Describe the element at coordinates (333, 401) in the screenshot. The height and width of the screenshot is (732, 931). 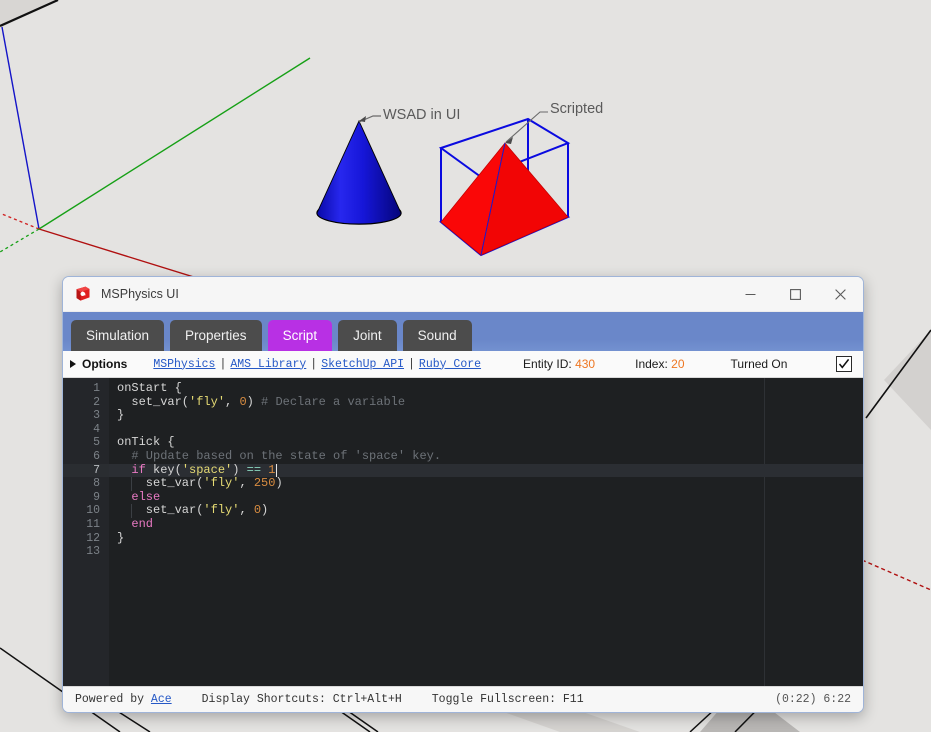
I see `code-token-com: # Declare a variable` at that location.